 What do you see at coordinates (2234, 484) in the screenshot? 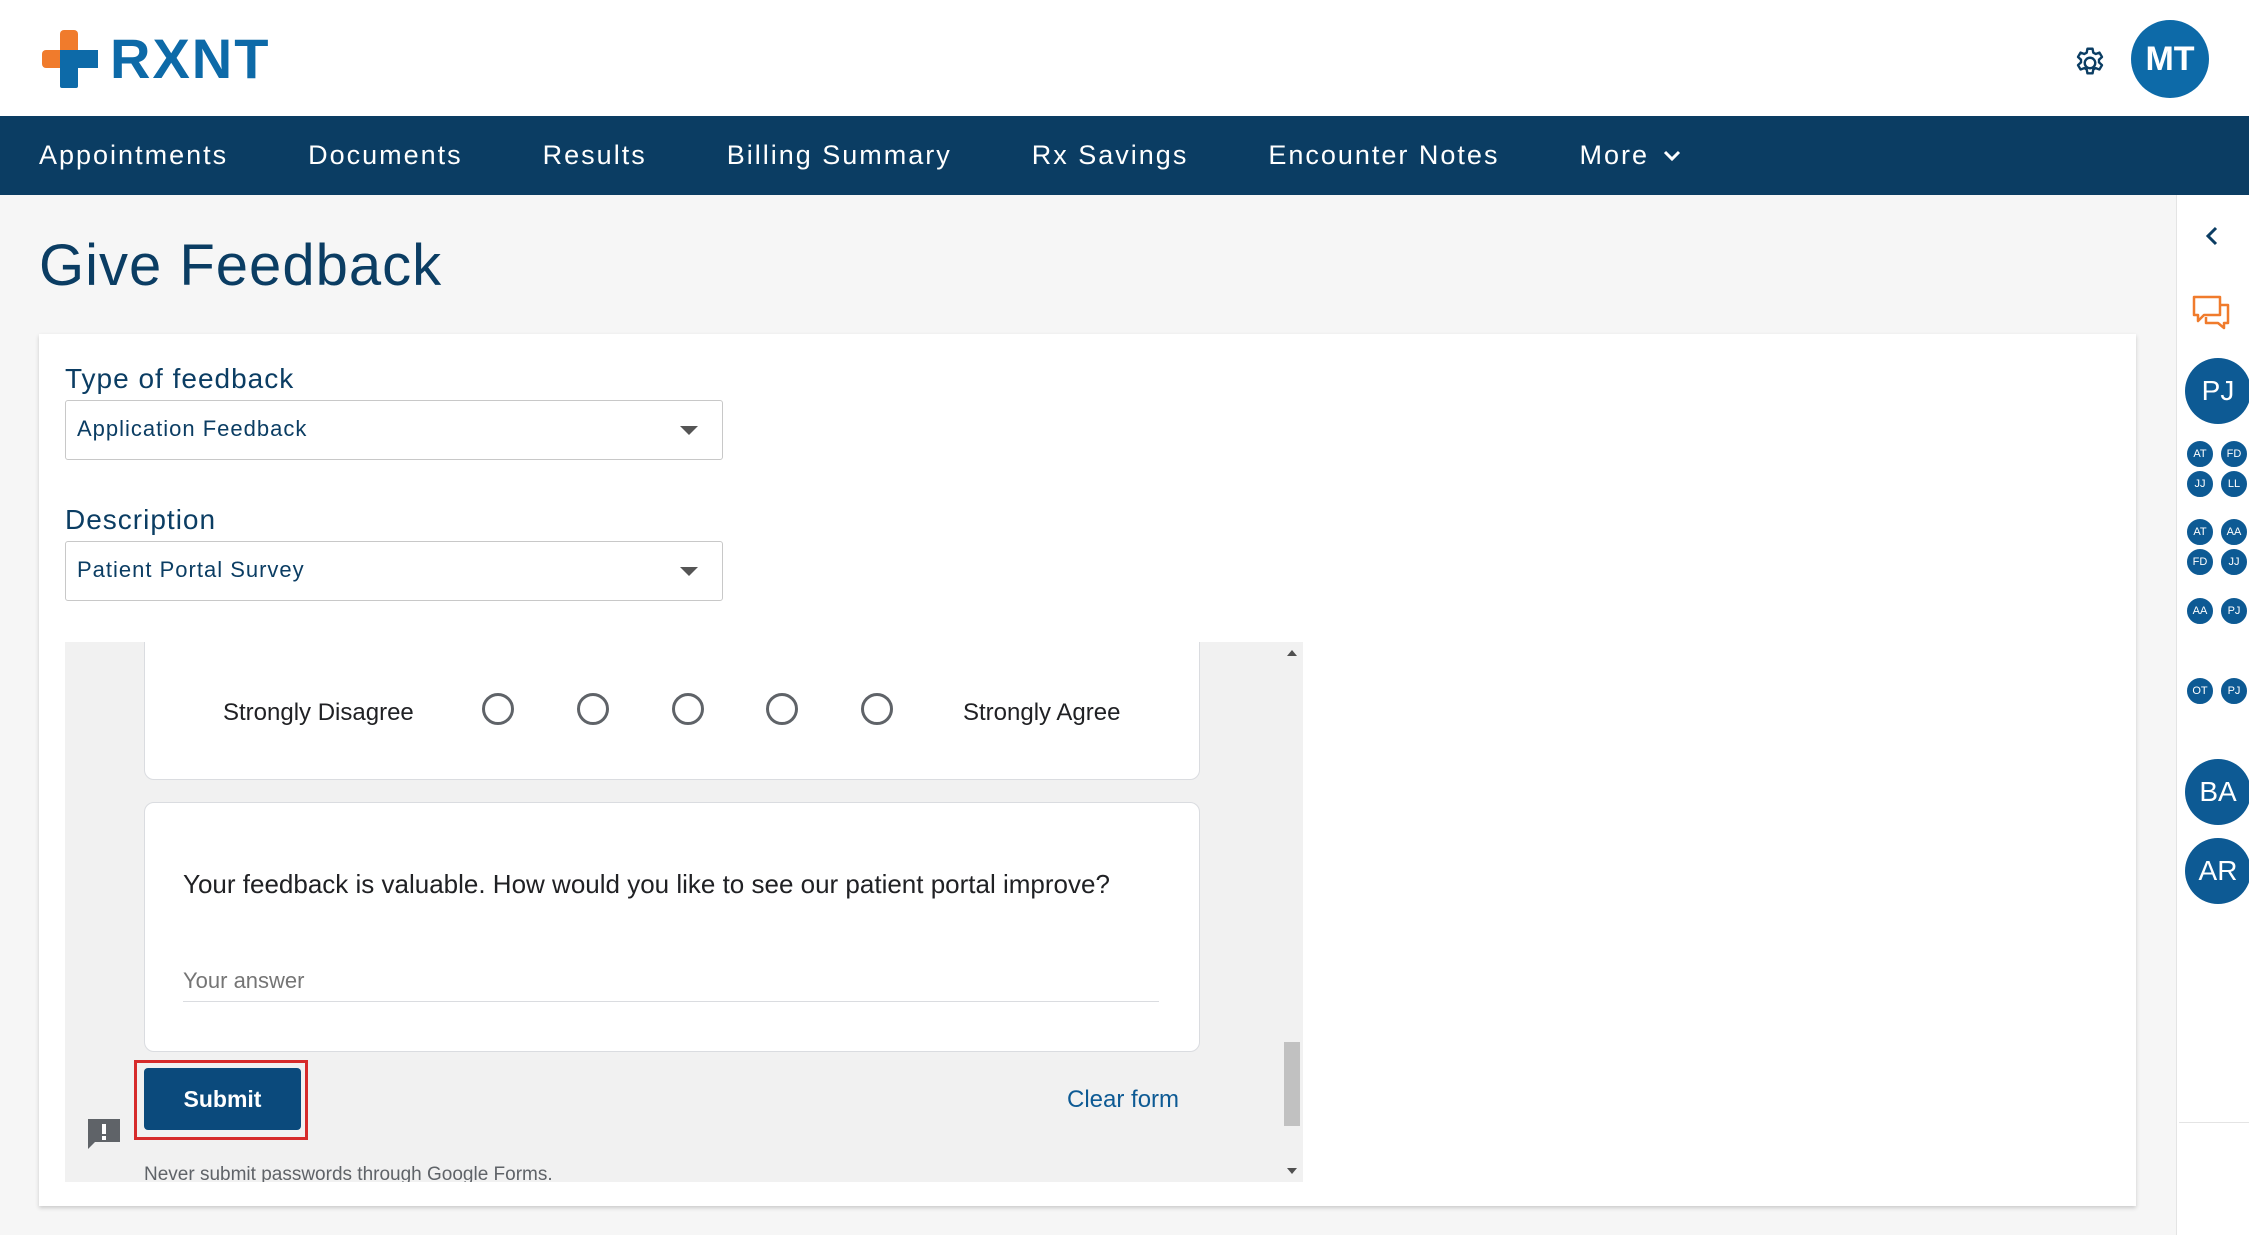
I see `avatar-small: LL` at bounding box center [2234, 484].